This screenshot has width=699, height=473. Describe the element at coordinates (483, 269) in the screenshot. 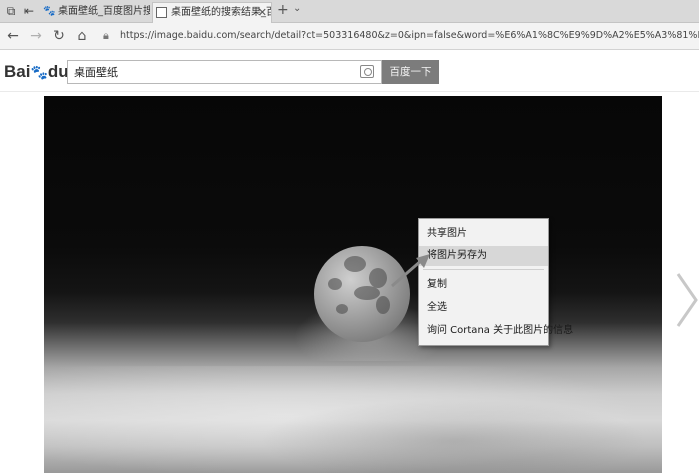

I see `menu-separator` at that location.